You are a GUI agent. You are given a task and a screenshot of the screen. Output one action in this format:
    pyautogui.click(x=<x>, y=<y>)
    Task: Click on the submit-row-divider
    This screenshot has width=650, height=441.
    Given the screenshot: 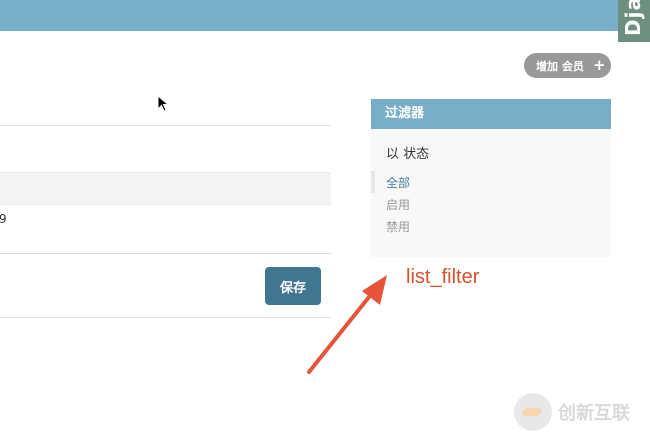 What is the action you would take?
    pyautogui.click(x=165, y=317)
    